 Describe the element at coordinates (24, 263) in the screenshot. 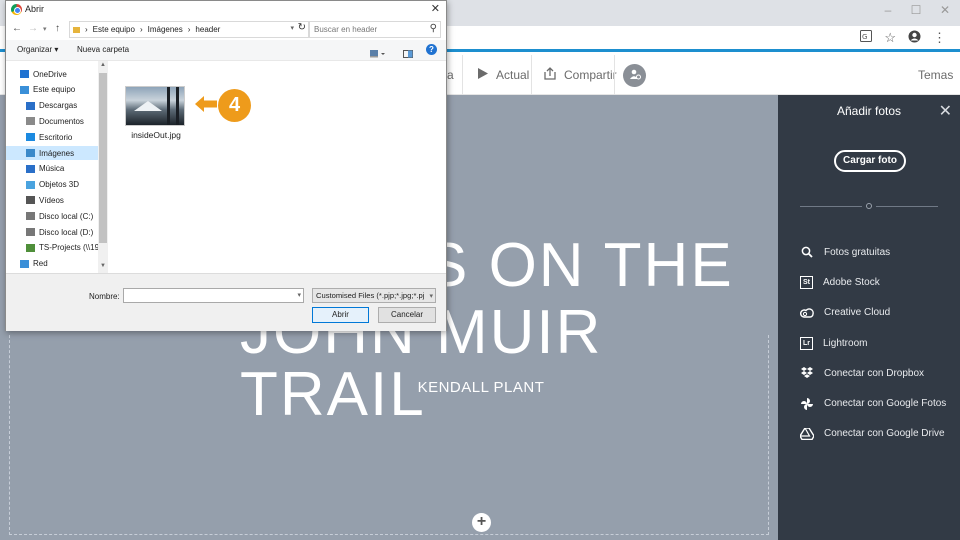

I see `network-icon` at that location.